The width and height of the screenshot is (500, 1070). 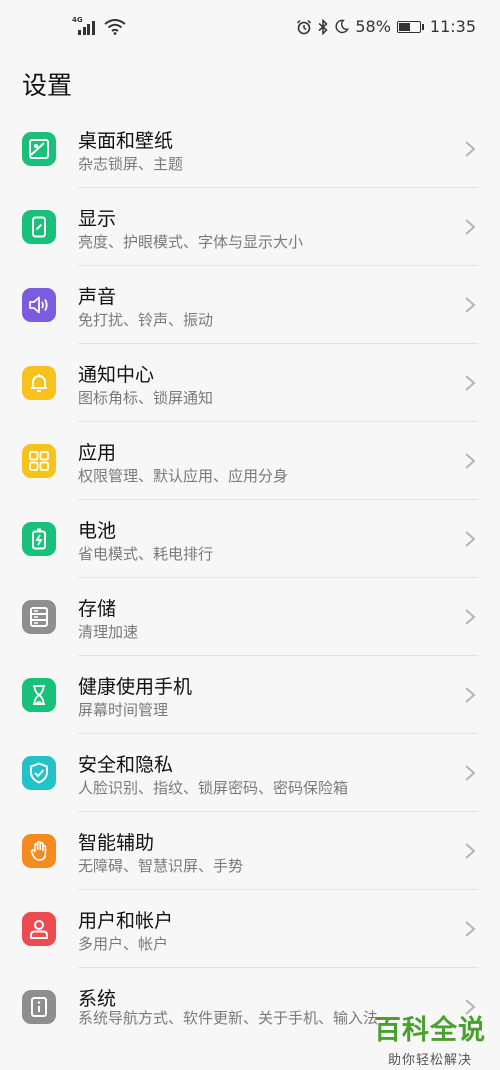 What do you see at coordinates (250, 149) in the screenshot?
I see `settings-item-wallpaper: 桌面和壁纸 杂志锁屏、主题` at bounding box center [250, 149].